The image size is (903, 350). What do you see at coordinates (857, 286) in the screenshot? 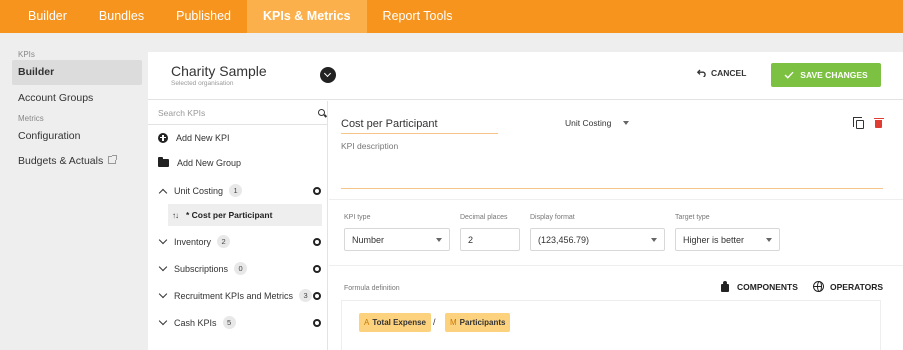
I see `operators-label: OPERATORS` at bounding box center [857, 286].